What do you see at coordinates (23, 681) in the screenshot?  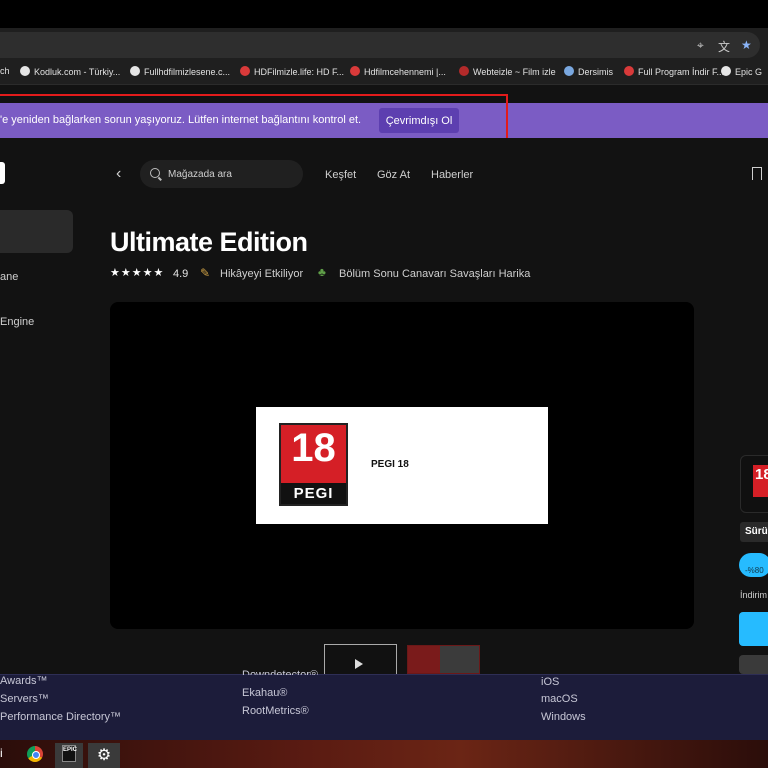 I see `footer-link: Awards™` at bounding box center [23, 681].